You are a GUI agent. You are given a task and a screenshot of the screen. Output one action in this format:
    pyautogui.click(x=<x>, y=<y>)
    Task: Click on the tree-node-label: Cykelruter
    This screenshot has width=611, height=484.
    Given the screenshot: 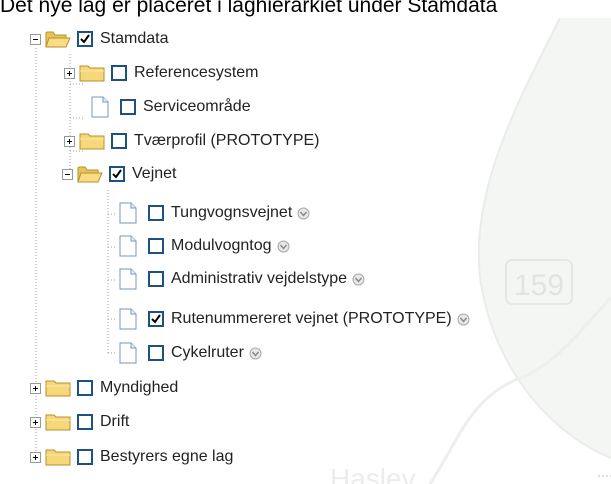 What is the action you would take?
    pyautogui.click(x=207, y=352)
    